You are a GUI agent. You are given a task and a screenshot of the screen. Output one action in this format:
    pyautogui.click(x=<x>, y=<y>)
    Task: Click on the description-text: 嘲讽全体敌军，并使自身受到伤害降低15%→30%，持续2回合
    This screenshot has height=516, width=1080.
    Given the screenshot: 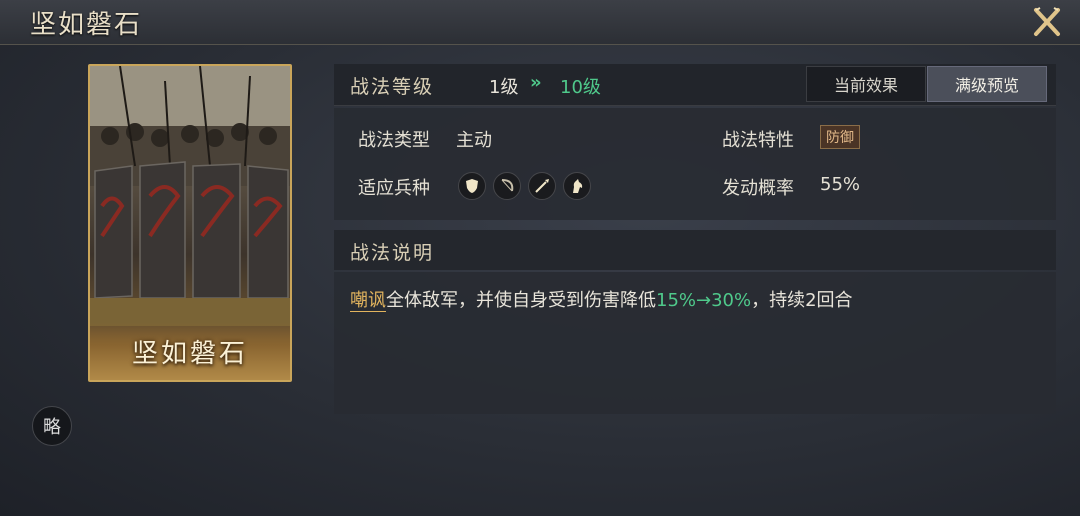 What is the action you would take?
    pyautogui.click(x=601, y=299)
    